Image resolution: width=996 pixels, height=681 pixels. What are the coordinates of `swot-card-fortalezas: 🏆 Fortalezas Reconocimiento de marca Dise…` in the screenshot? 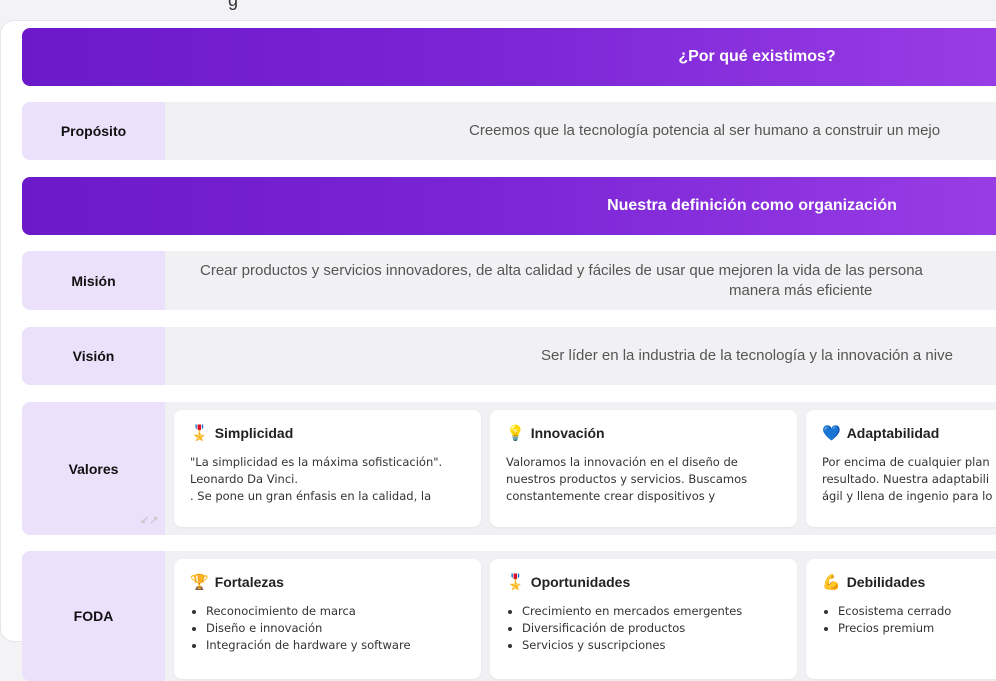 It's located at (327, 619).